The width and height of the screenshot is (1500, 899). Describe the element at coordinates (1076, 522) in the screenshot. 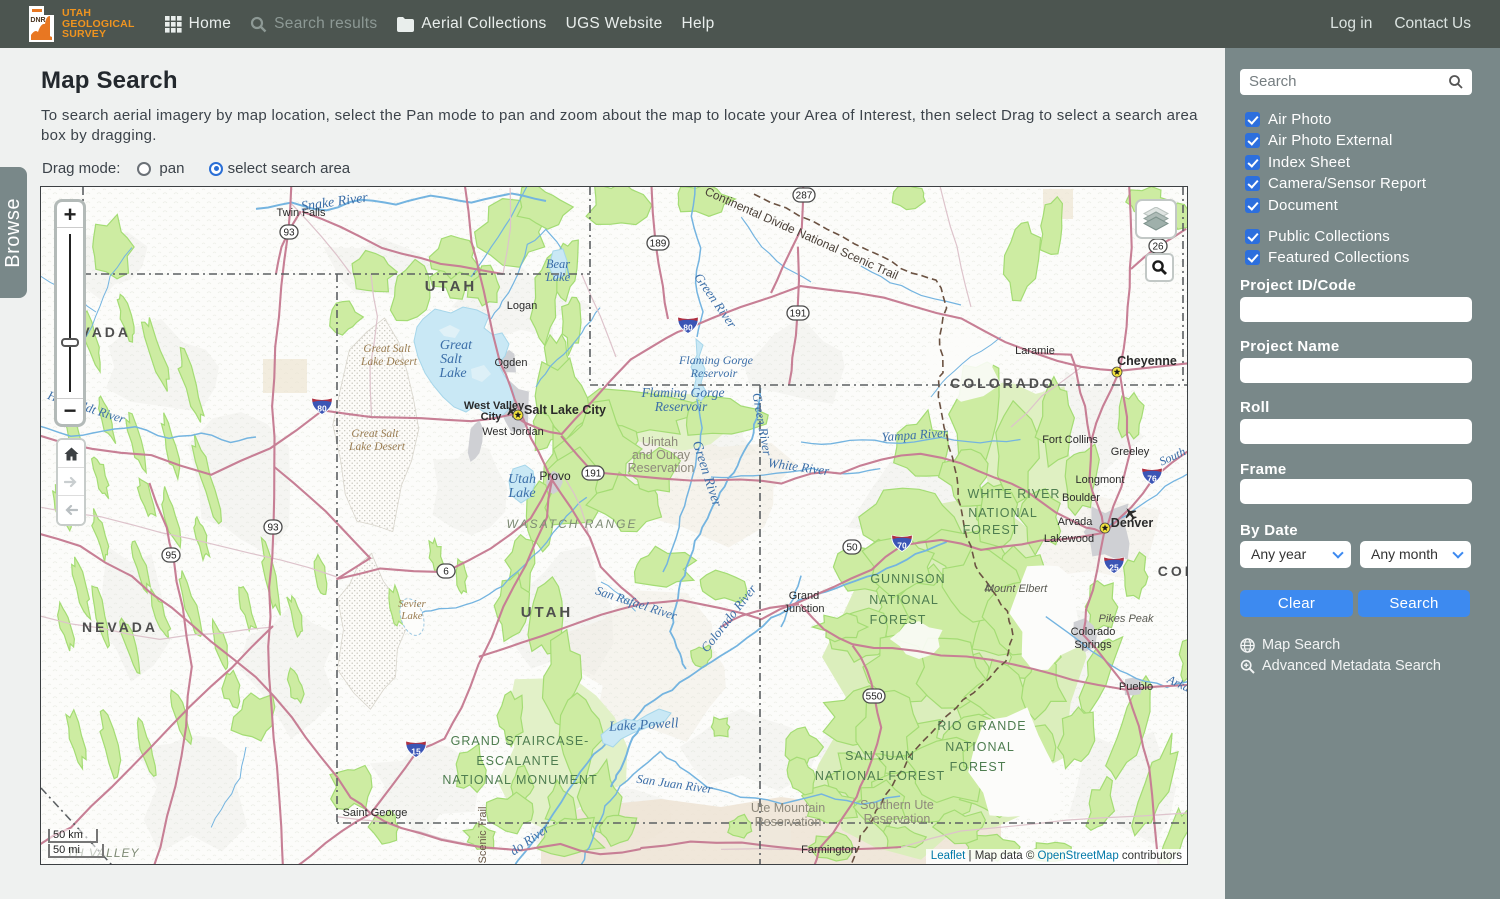

I see `svg-text: Arvada` at that location.